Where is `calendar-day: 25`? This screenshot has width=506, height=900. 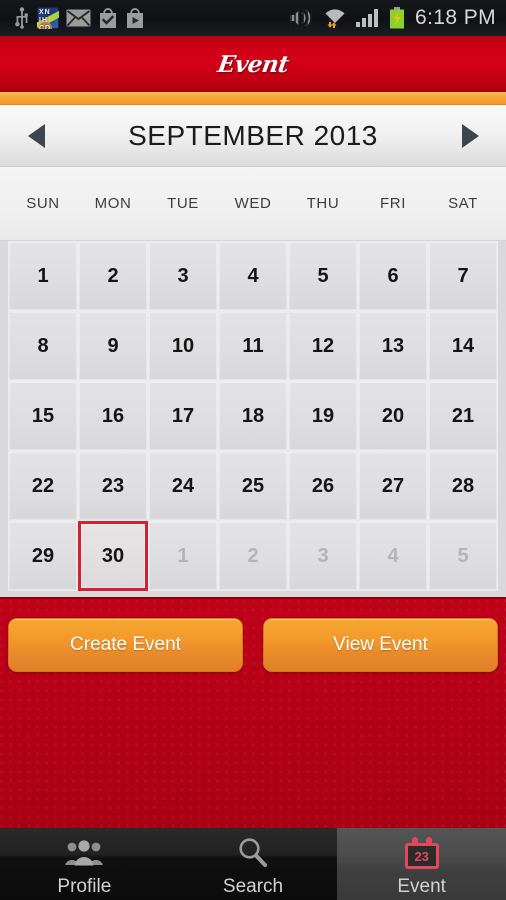 calendar-day: 25 is located at coordinates (253, 486).